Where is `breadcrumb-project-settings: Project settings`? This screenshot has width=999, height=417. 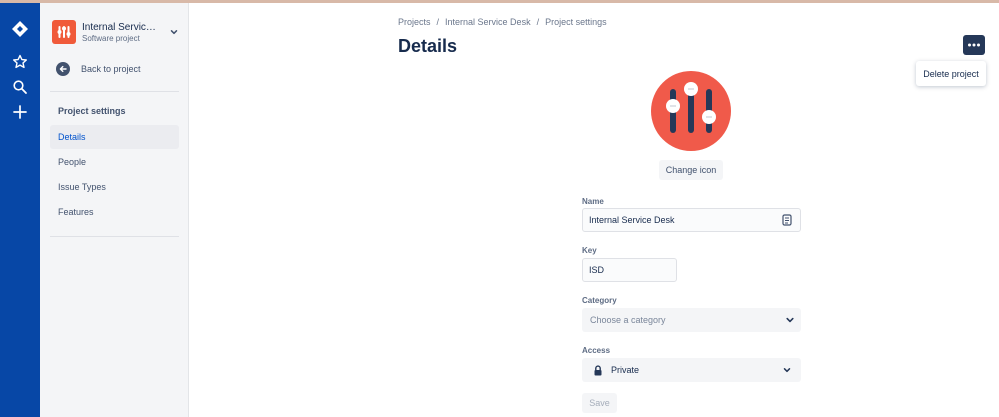
breadcrumb-project-settings: Project settings is located at coordinates (576, 22).